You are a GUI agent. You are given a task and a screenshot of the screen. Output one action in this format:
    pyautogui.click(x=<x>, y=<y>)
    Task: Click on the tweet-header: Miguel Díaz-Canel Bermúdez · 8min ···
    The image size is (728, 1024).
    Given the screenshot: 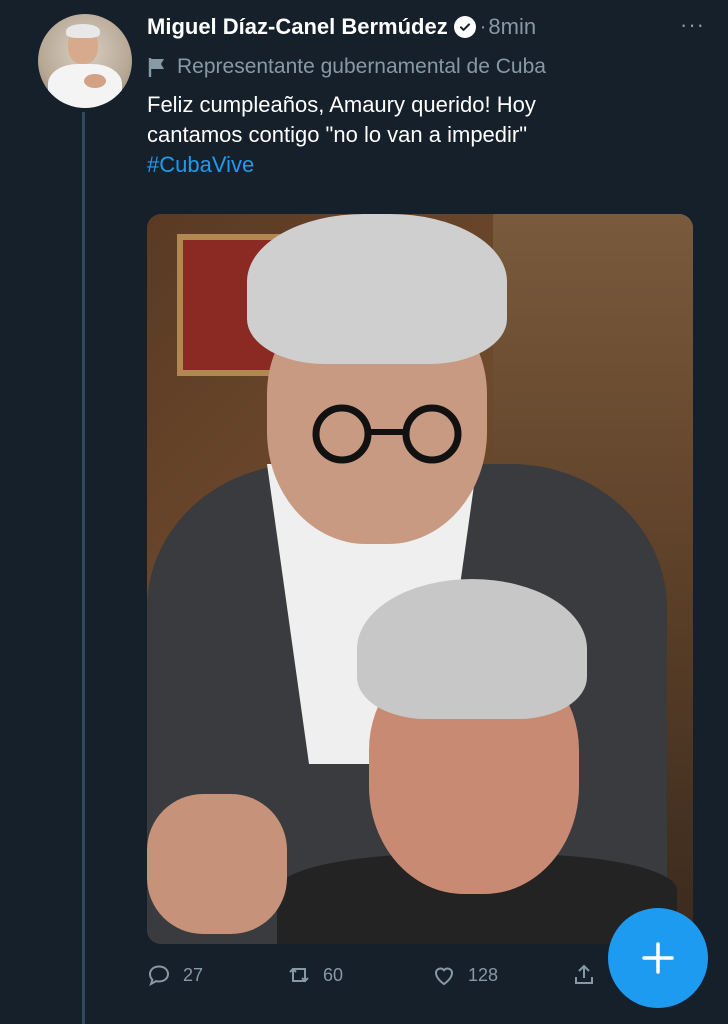 What is the action you would take?
    pyautogui.click(x=427, y=27)
    